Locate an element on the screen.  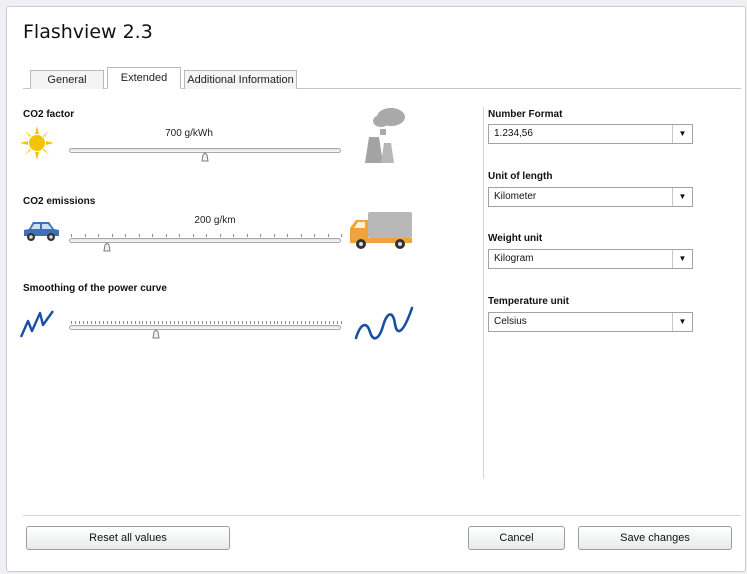
weight-unit-select: Kilogram ▼ is located at coordinates (590, 259).